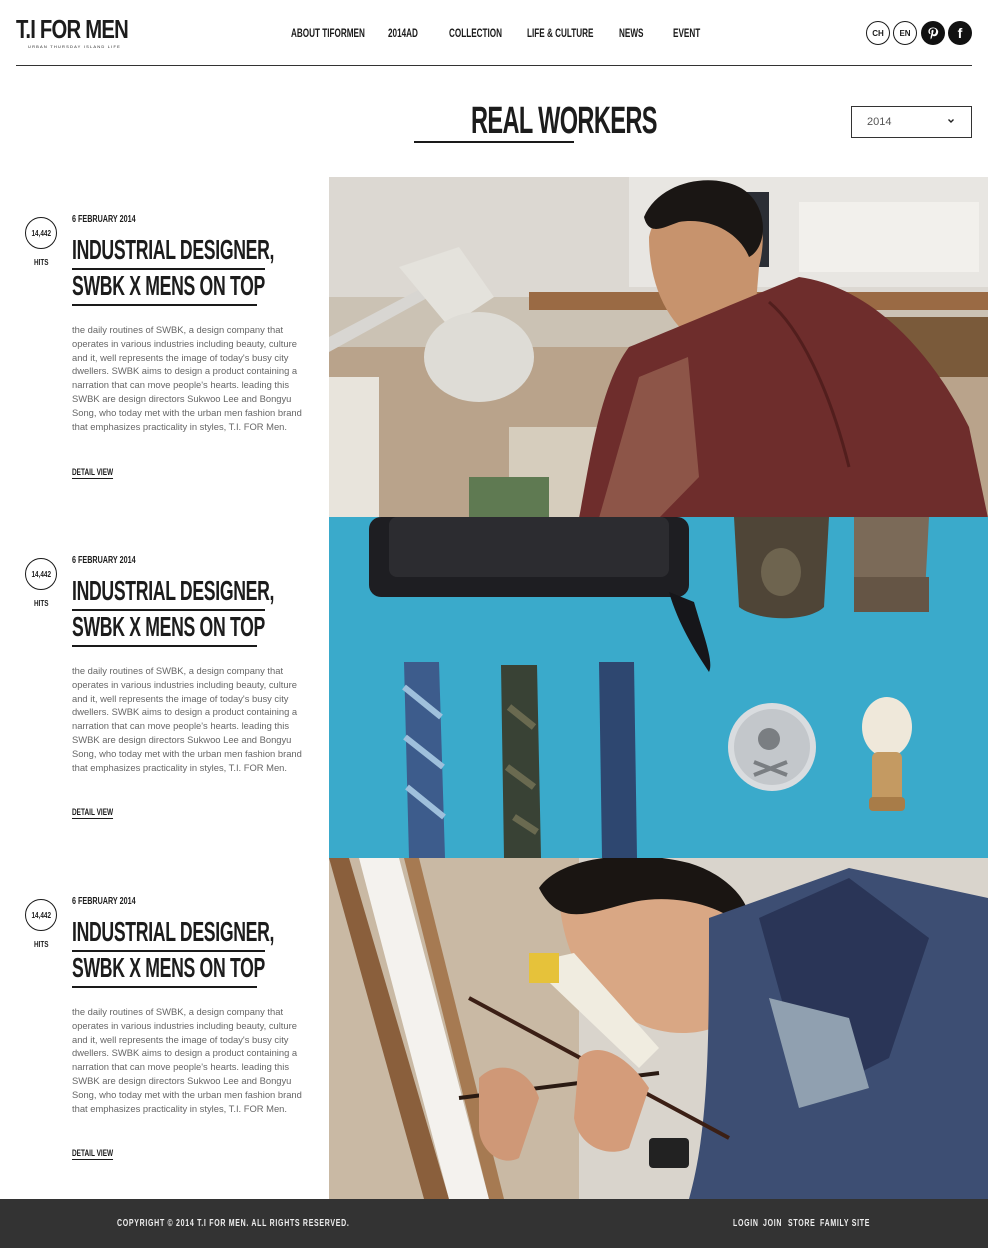 This screenshot has width=988, height=1248. I want to click on footer-family-site-link: FAMILY SITE, so click(845, 1223).